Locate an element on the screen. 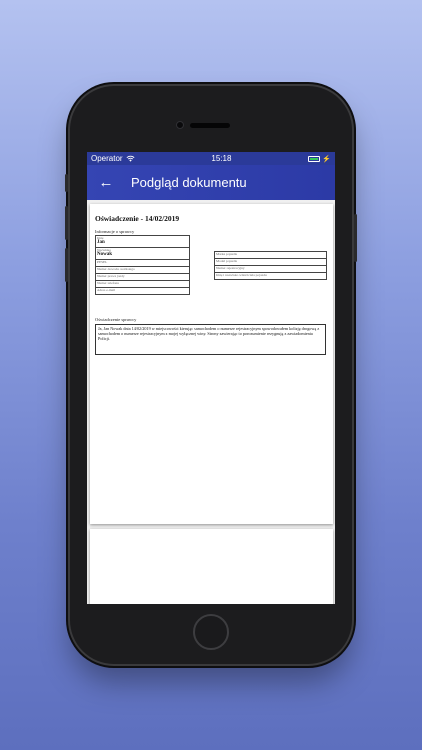  vehicle-make-field: Marka pojazdu is located at coordinates (270, 255).